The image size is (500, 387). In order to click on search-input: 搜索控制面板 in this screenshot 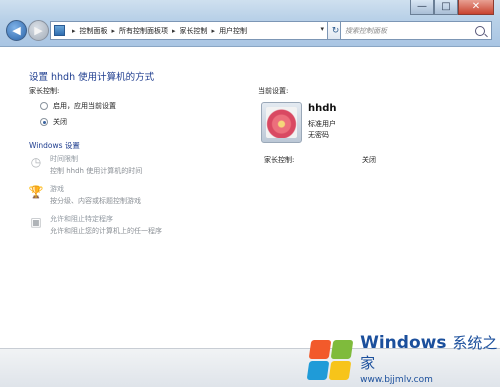, I will do `click(416, 30)`.